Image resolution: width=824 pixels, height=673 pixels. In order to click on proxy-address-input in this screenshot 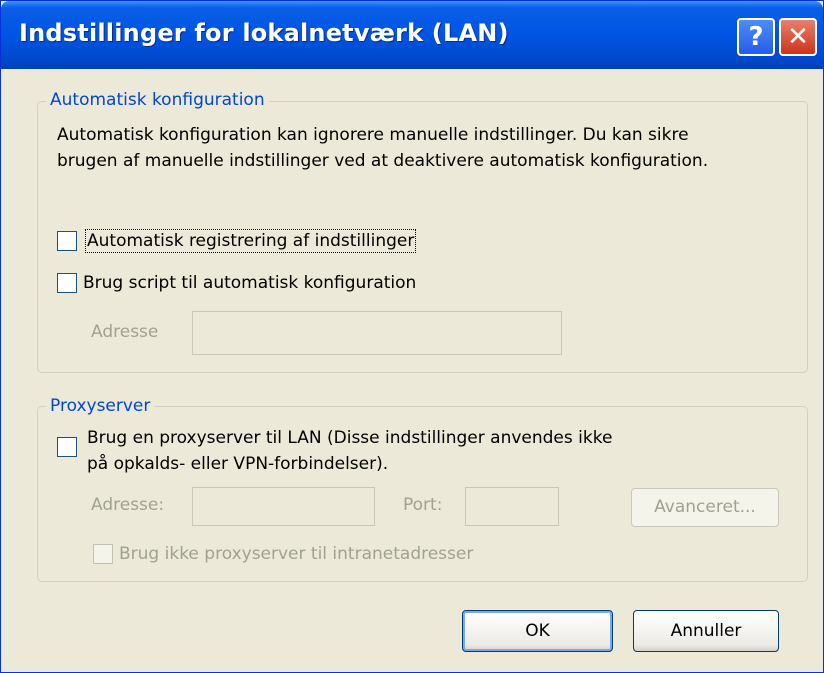, I will do `click(283, 506)`.